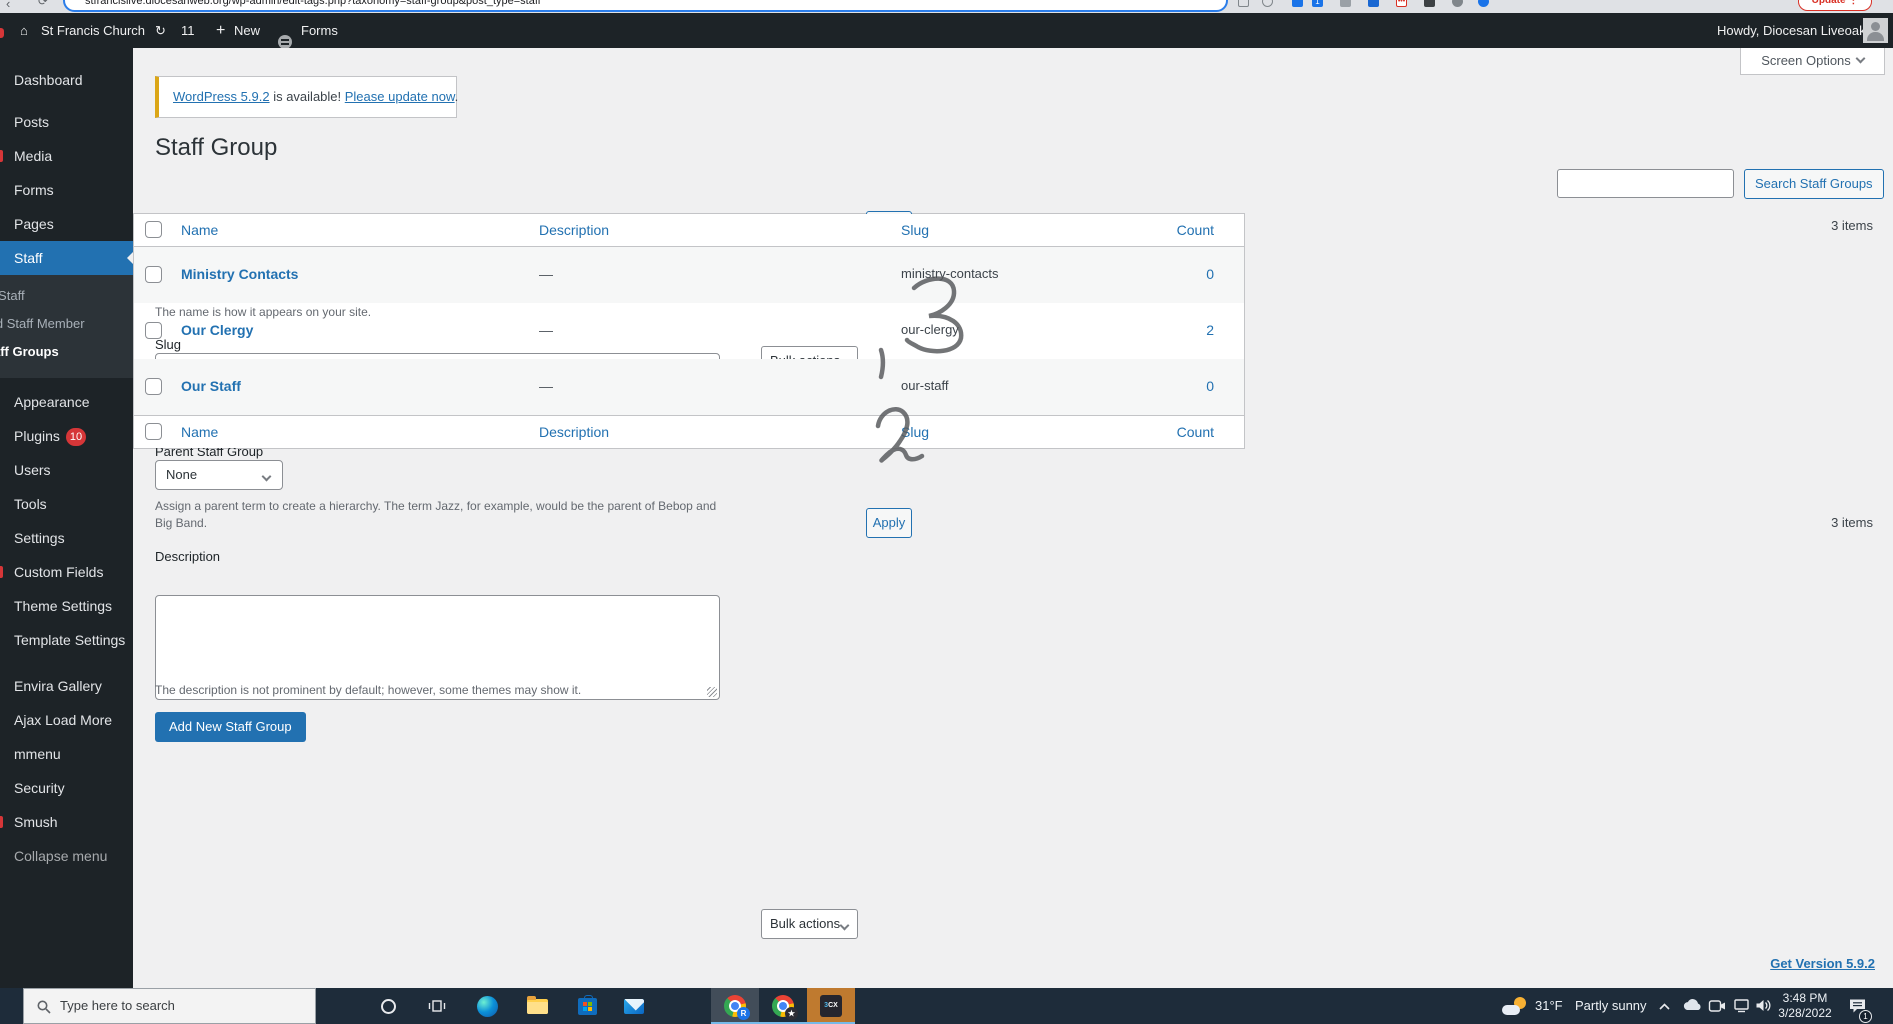 The width and height of the screenshot is (1893, 1024). What do you see at coordinates (1763, 1008) in the screenshot?
I see `volume-icon` at bounding box center [1763, 1008].